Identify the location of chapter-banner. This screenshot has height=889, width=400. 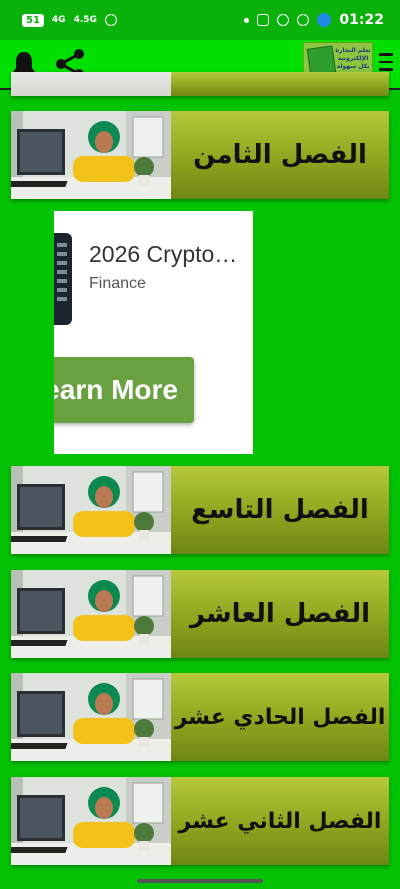
(280, 84).